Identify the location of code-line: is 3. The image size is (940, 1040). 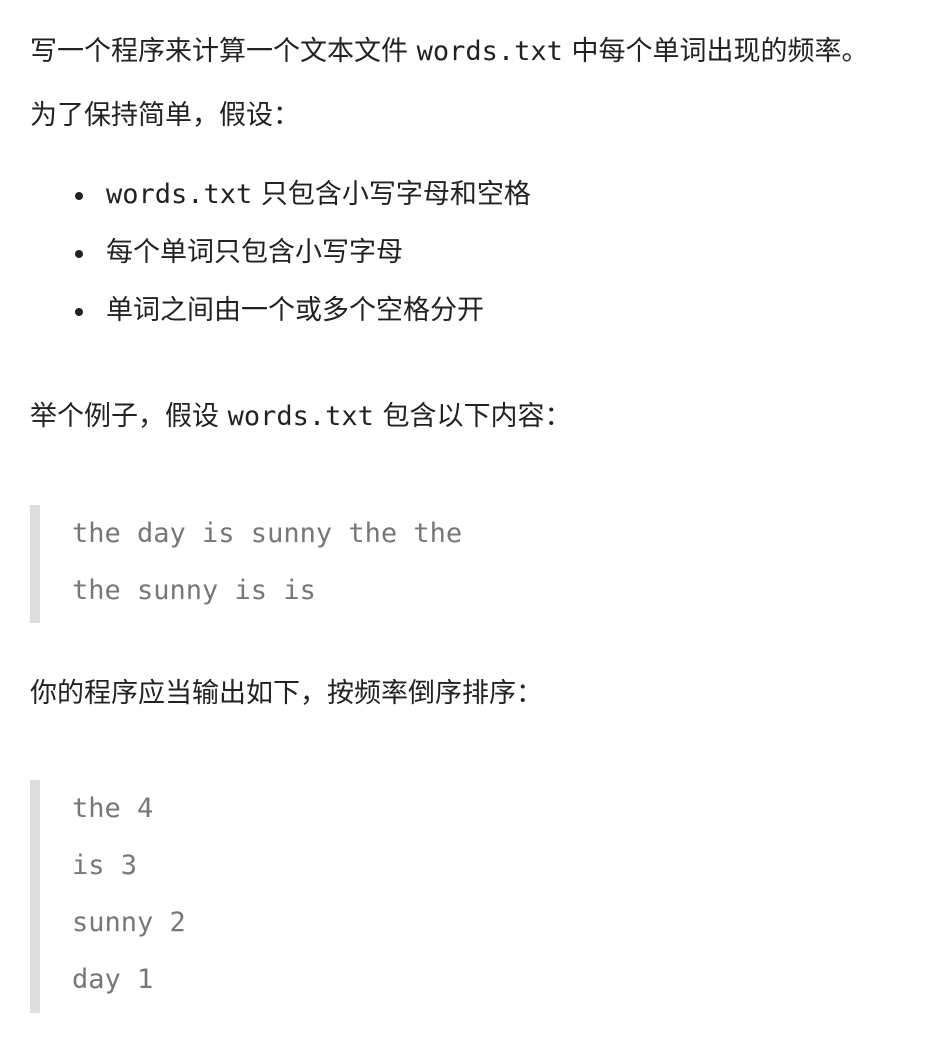
(105, 865).